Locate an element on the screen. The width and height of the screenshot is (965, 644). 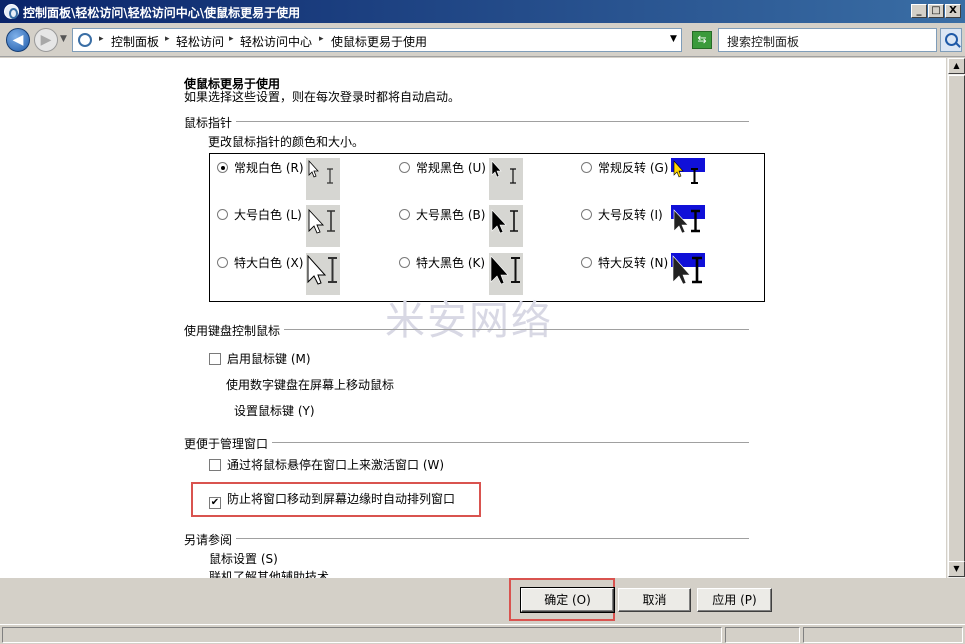
ok-button: 确定 (O) is located at coordinates (567, 600).